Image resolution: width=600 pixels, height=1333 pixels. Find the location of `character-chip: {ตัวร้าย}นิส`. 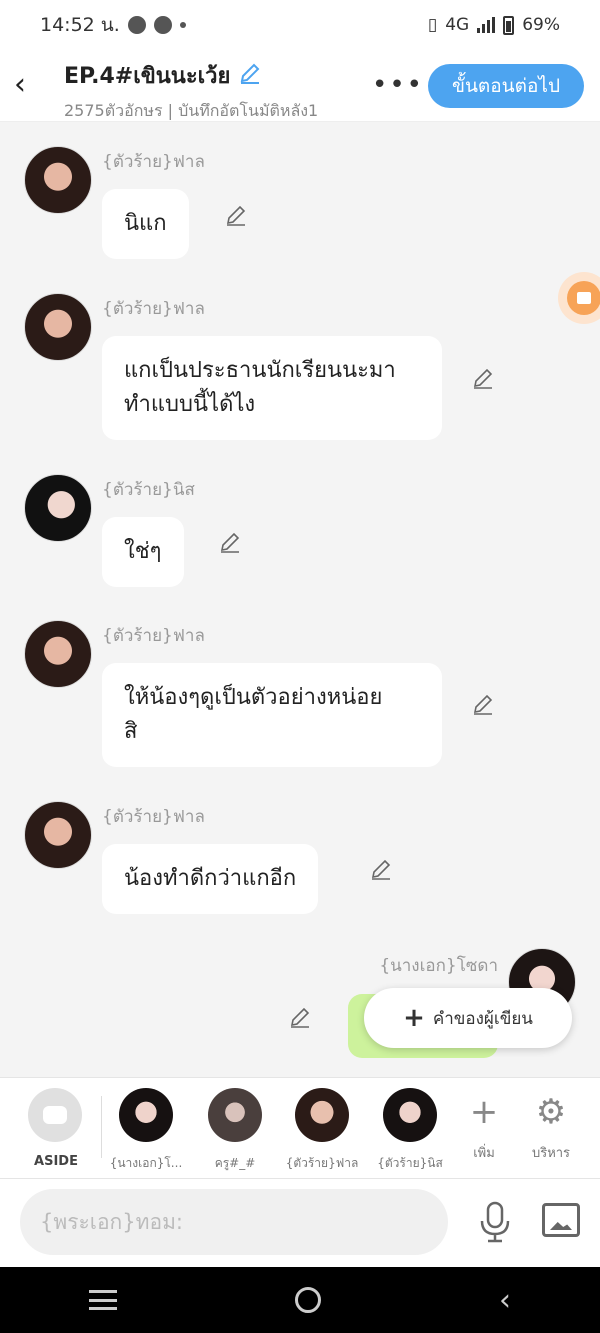

character-chip: {ตัวร้าย}นิส is located at coordinates (410, 1130).